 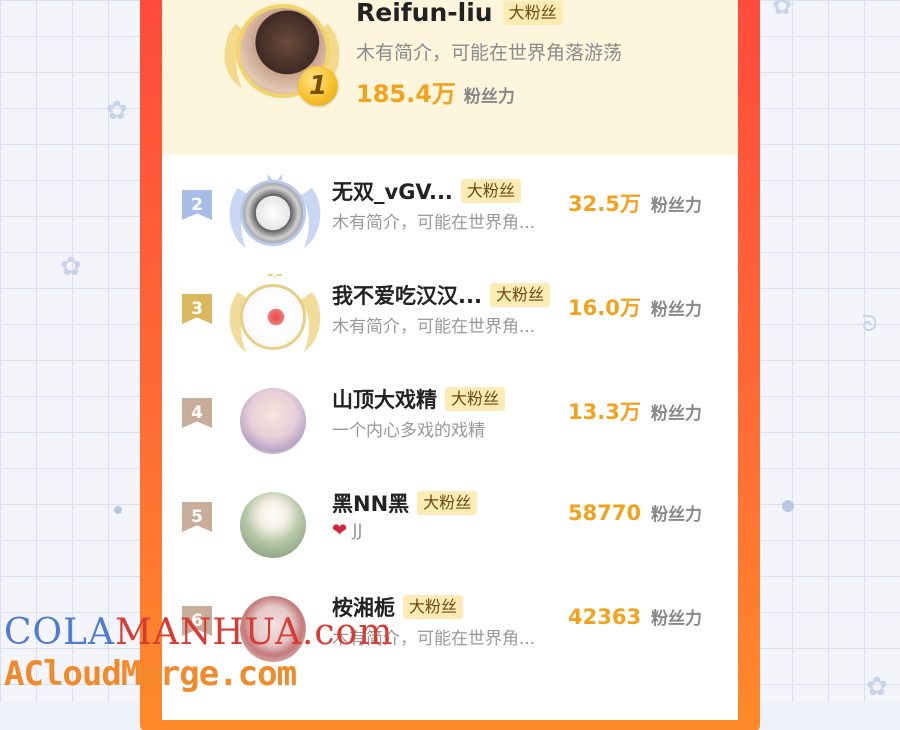 I want to click on user-bio: ❤ JJ, so click(x=347, y=530).